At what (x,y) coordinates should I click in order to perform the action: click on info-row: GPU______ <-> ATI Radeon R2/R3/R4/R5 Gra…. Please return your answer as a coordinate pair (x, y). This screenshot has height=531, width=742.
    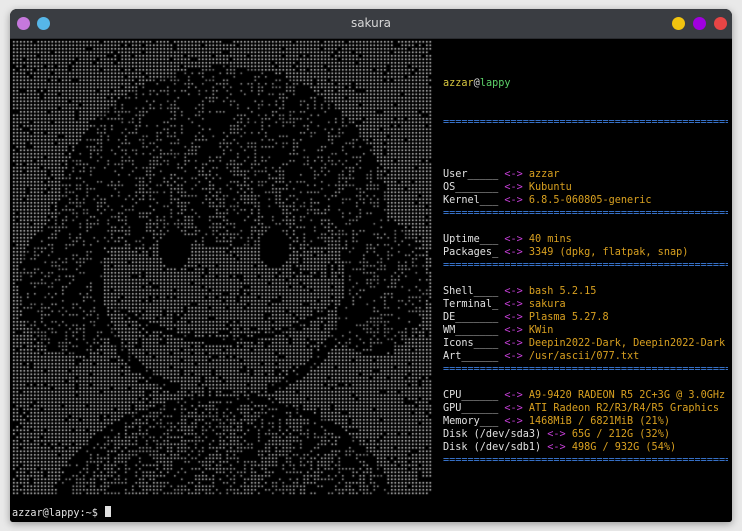
    Looking at the image, I should click on (585, 408).